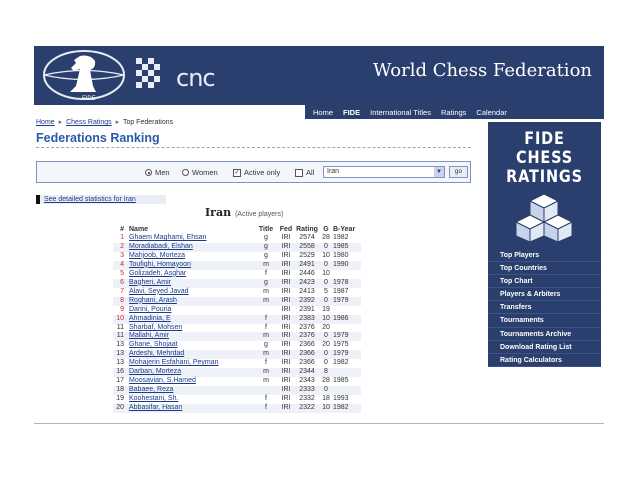 This screenshot has height=479, width=638. Describe the element at coordinates (237, 172) in the screenshot. I see `active-only-checkbox: ✓` at that location.